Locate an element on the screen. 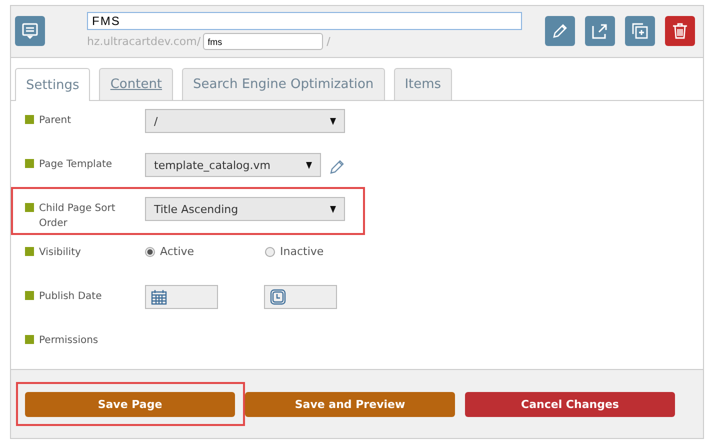 The height and width of the screenshot is (446, 713). expand-button is located at coordinates (600, 31).